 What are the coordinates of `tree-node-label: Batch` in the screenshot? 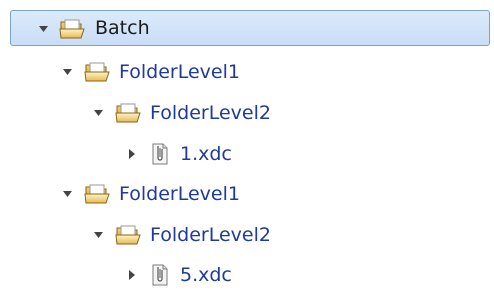 It's located at (122, 28).